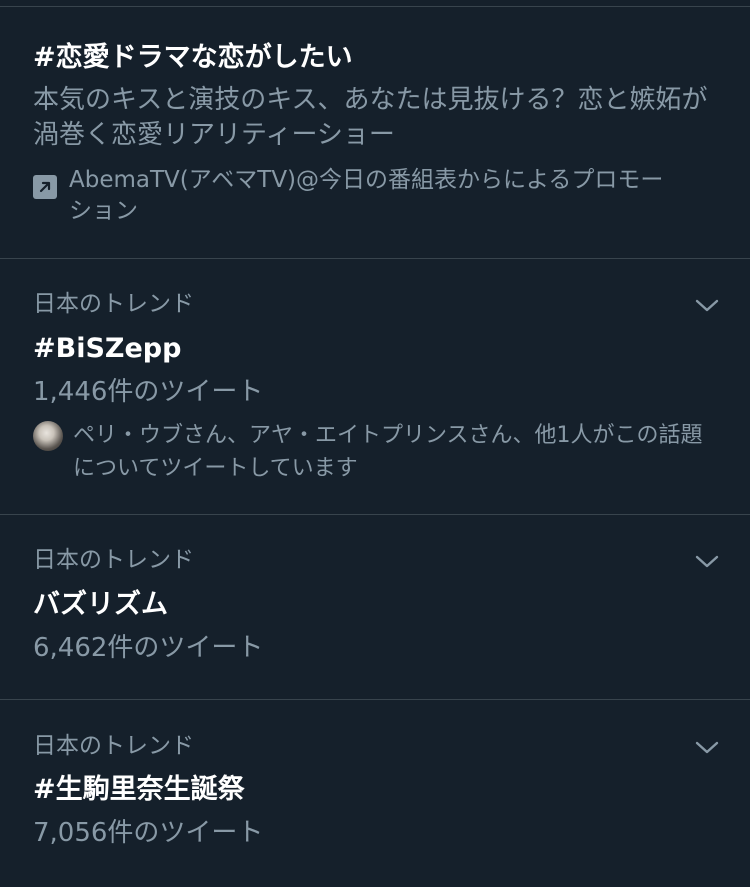 The height and width of the screenshot is (887, 750). What do you see at coordinates (148, 833) in the screenshot?
I see `tweet-count: 7,056件のツイート` at bounding box center [148, 833].